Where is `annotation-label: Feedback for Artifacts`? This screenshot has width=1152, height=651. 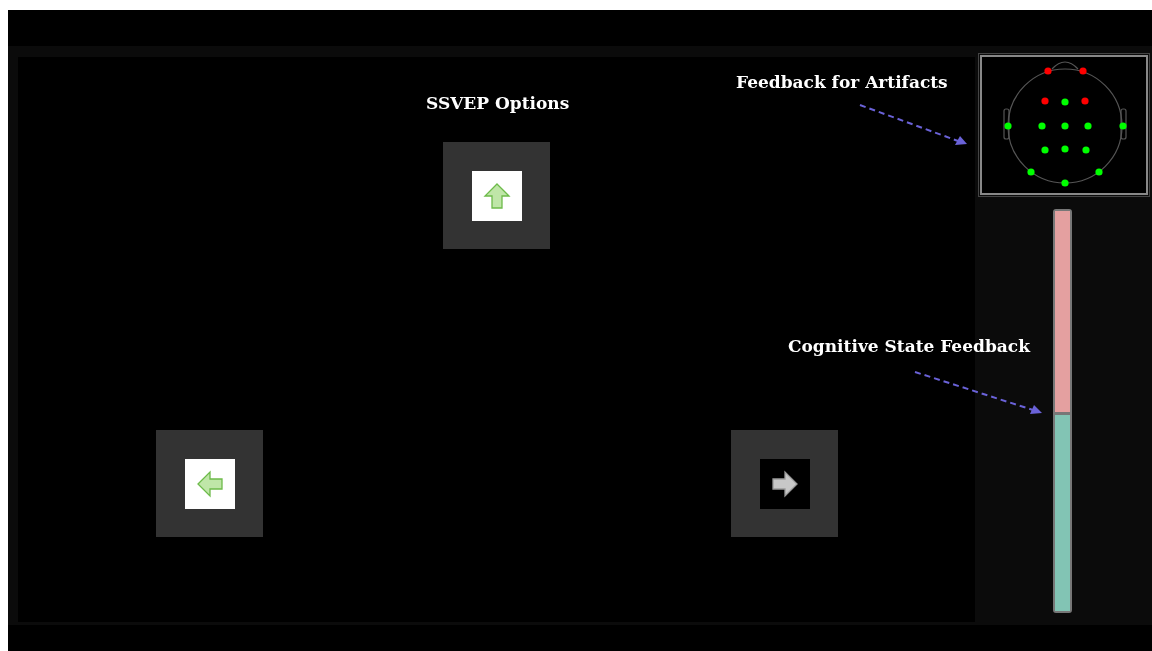 annotation-label: Feedback for Artifacts is located at coordinates (842, 82).